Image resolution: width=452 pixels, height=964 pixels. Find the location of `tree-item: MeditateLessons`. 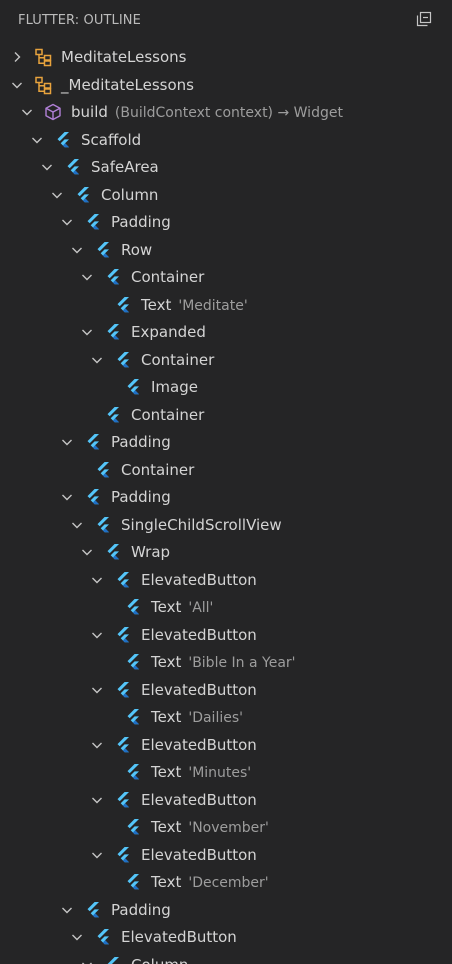

tree-item: MeditateLessons is located at coordinates (226, 57).